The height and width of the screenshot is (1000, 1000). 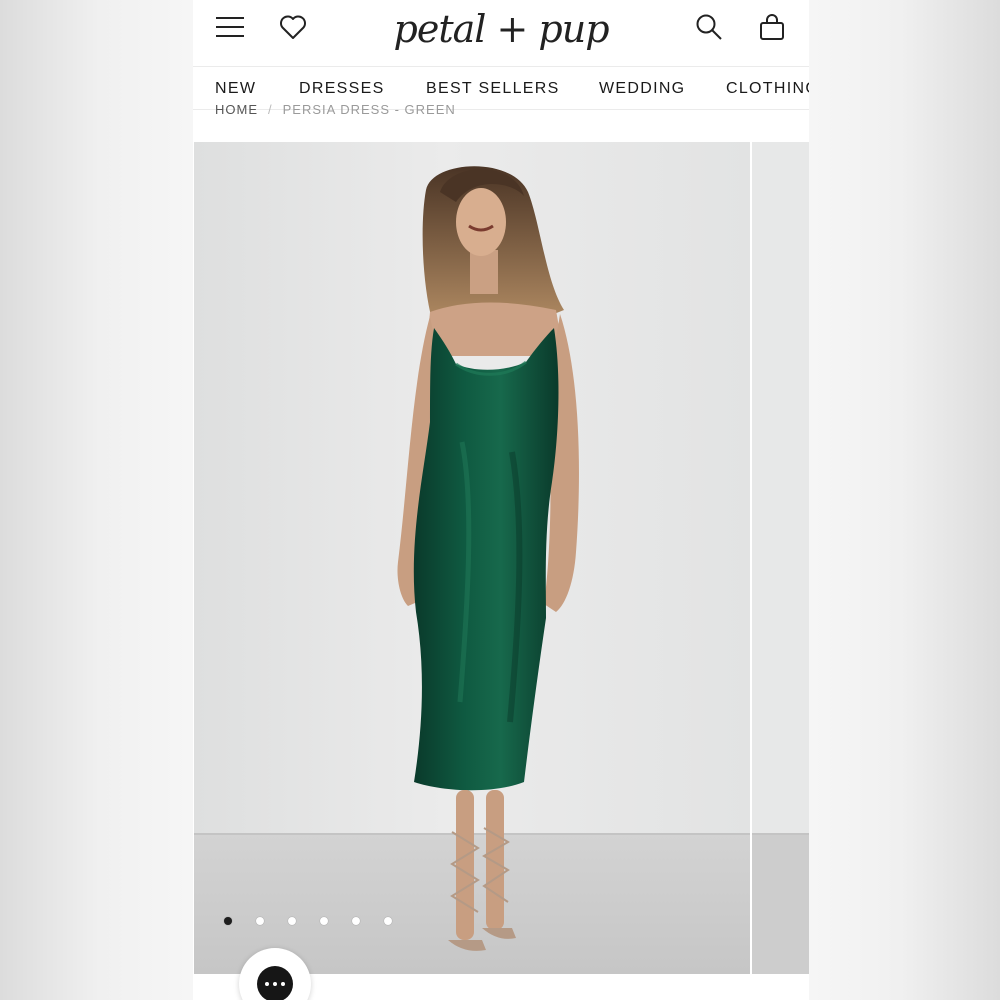 What do you see at coordinates (780, 558) in the screenshot?
I see `next-product-image-peek` at bounding box center [780, 558].